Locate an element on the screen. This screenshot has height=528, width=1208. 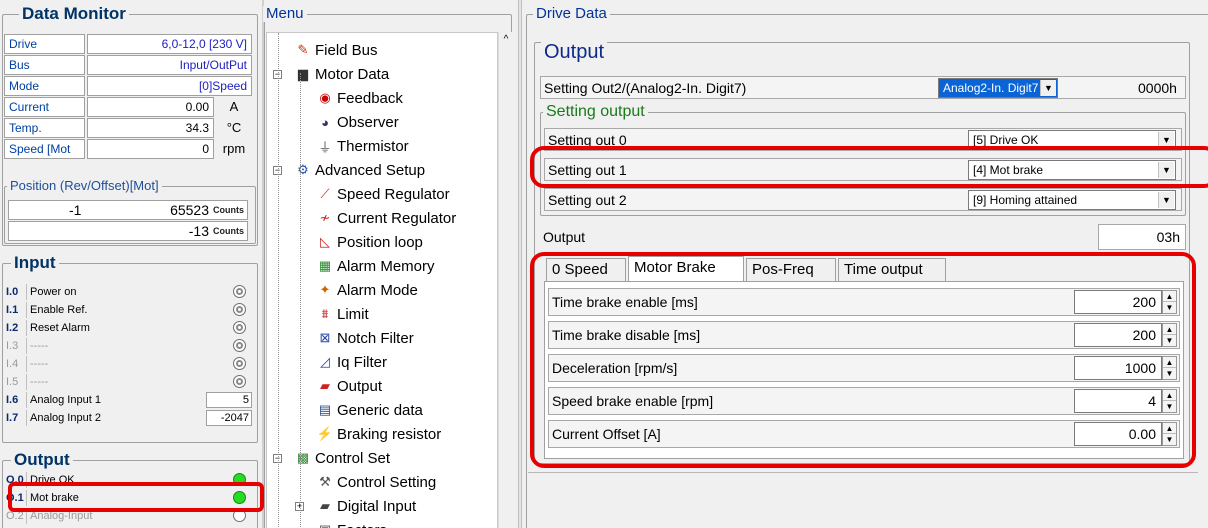
output-icon: ▰ is located at coordinates (325, 385).